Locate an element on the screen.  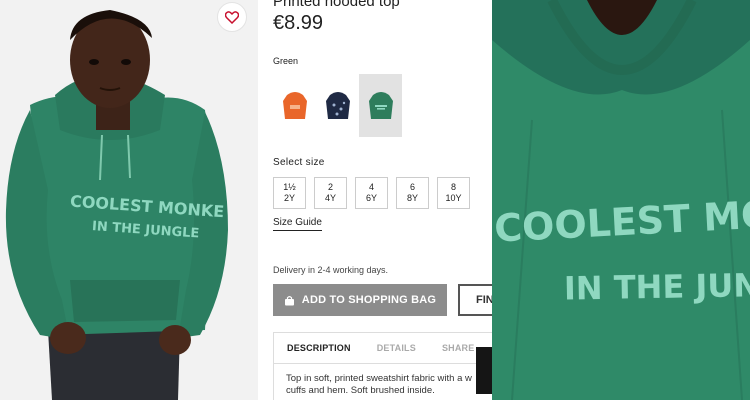
size-age: 6 is located at coordinates (412, 187).